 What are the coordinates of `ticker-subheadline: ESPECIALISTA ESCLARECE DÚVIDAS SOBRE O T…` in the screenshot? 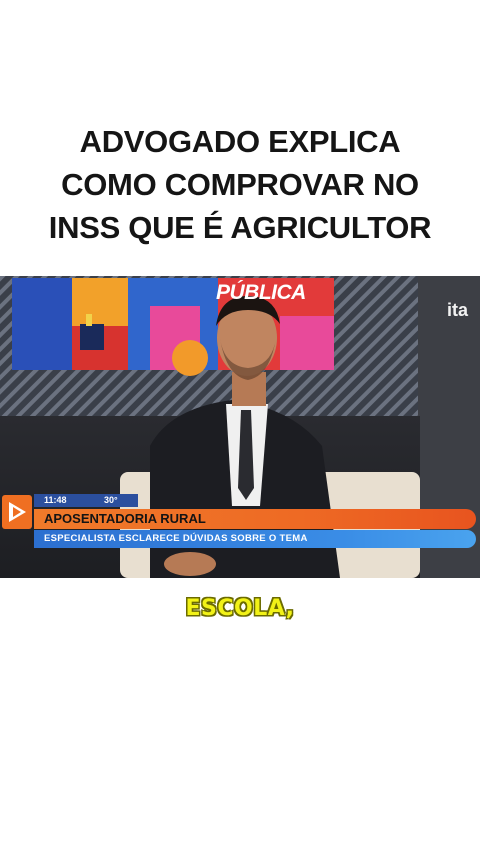 It's located at (255, 539).